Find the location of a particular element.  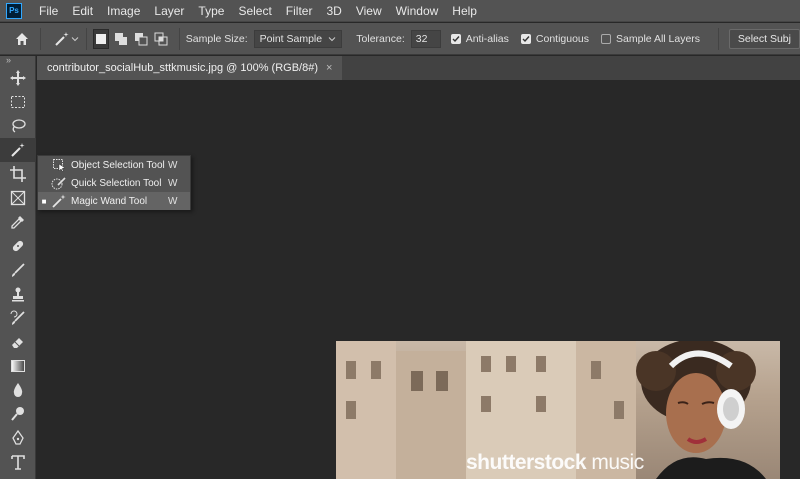

stamp-icon is located at coordinates (18, 294).